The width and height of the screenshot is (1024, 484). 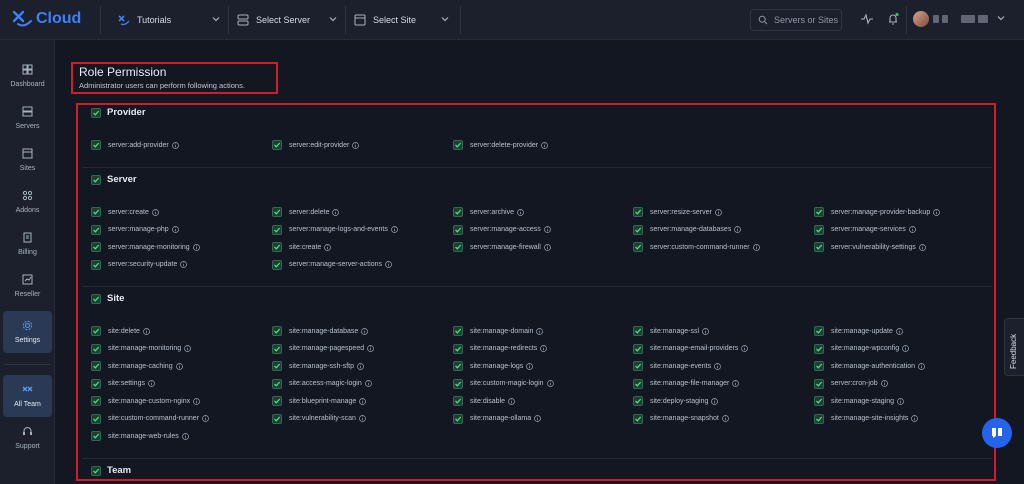 I want to click on tutorials-select: Tutorials, so click(x=169, y=20).